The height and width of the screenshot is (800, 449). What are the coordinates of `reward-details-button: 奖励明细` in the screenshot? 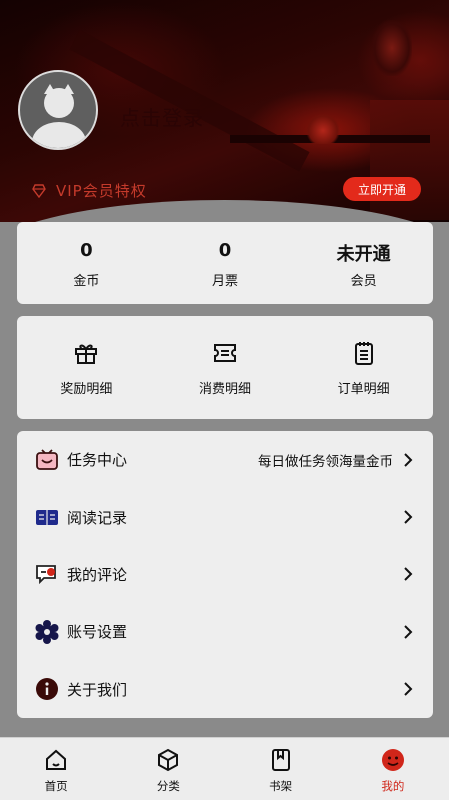 It's located at (86, 367).